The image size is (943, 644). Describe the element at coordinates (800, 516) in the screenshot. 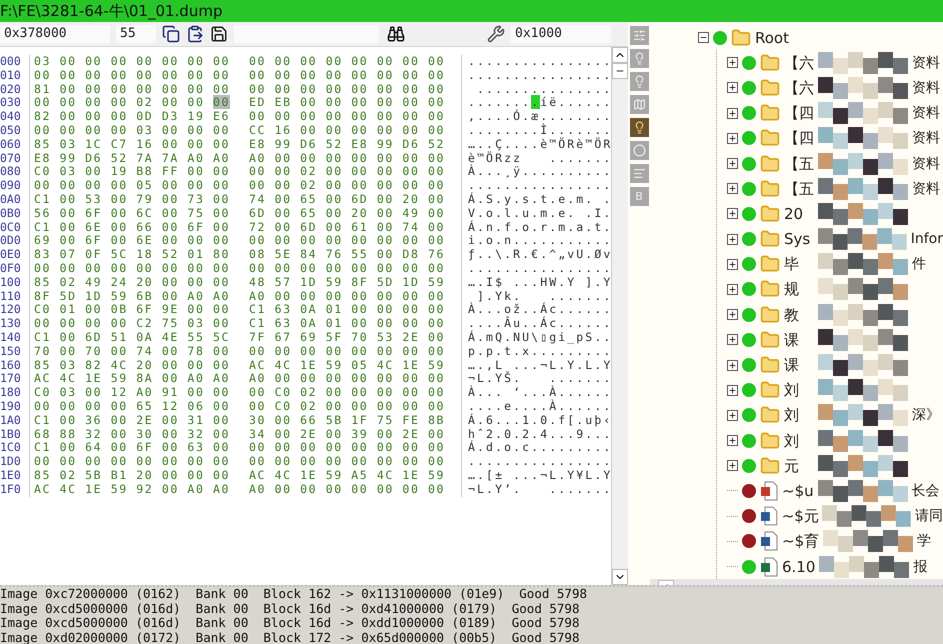

I see `tree-item: ~$元` at that location.